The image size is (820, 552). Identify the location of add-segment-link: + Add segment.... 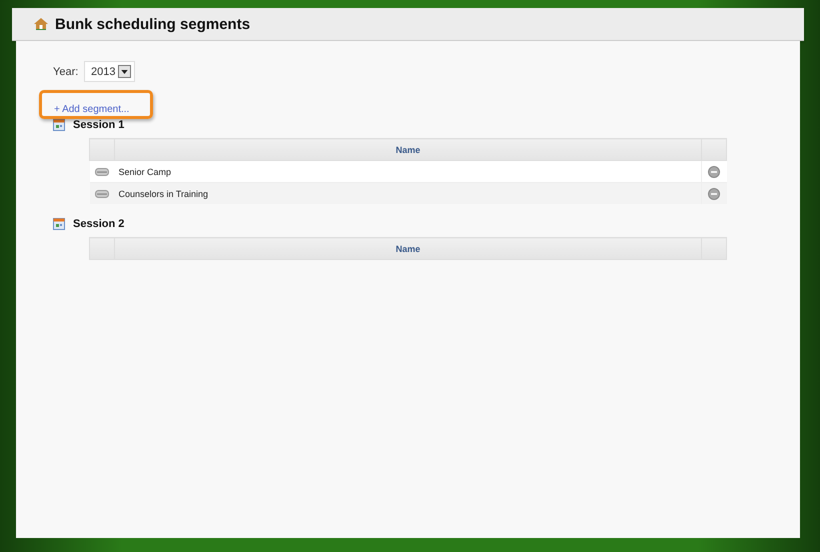
(92, 109).